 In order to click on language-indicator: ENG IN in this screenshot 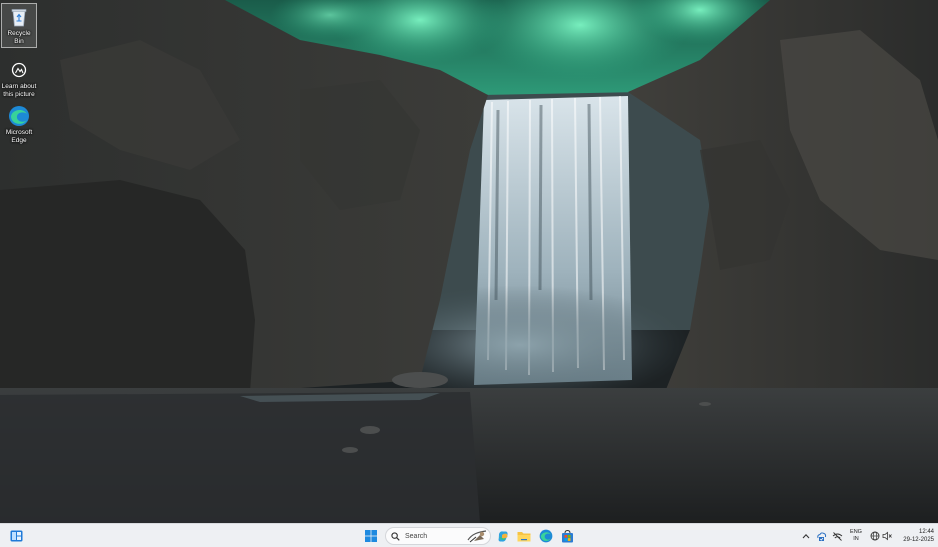, I will do `click(856, 535)`.